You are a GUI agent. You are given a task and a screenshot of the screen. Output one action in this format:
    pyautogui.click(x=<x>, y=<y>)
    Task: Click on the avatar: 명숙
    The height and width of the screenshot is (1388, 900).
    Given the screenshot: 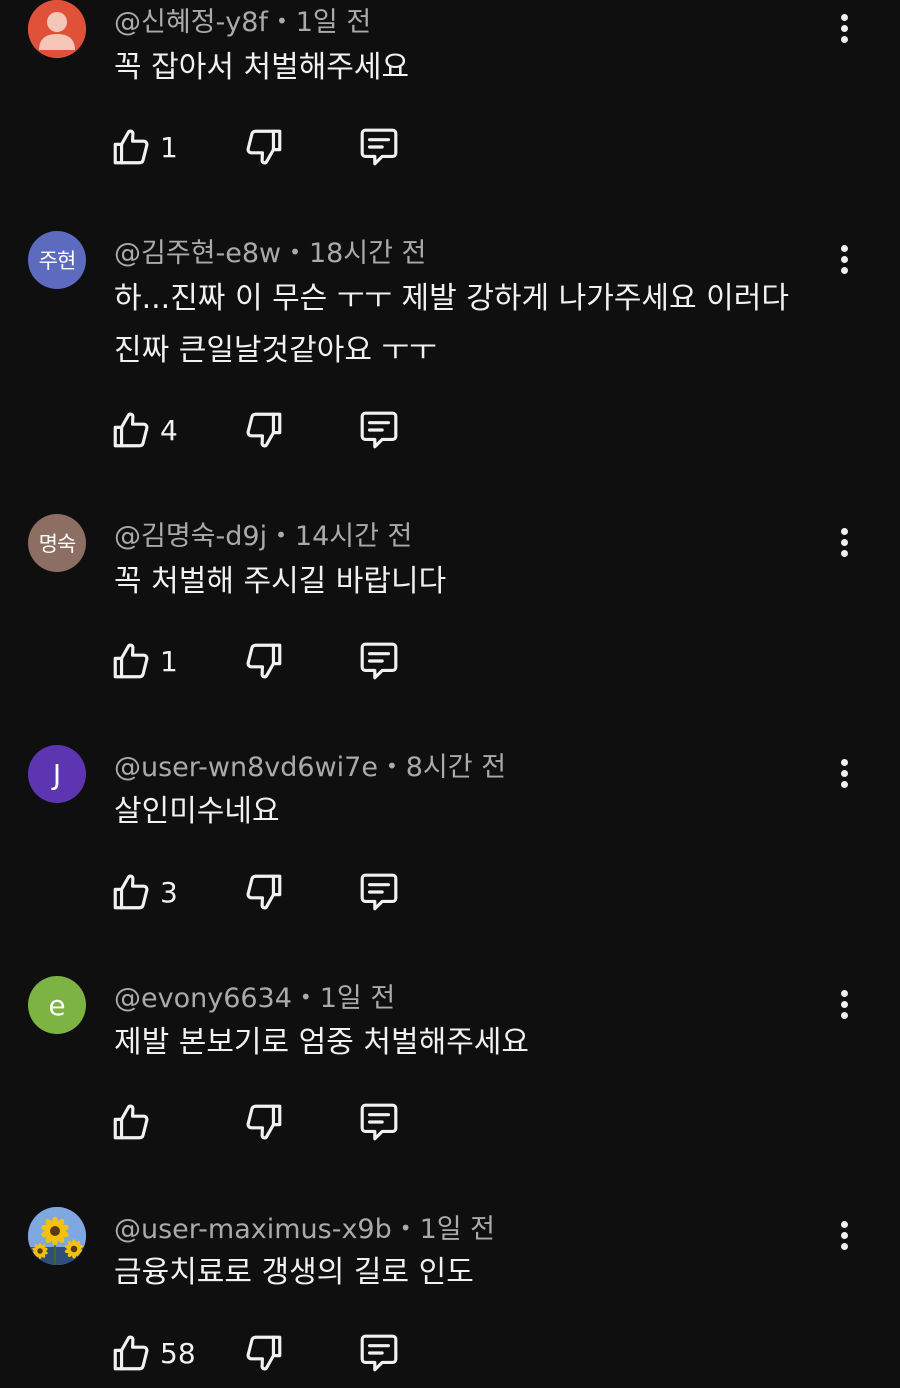 What is the action you would take?
    pyautogui.click(x=57, y=543)
    